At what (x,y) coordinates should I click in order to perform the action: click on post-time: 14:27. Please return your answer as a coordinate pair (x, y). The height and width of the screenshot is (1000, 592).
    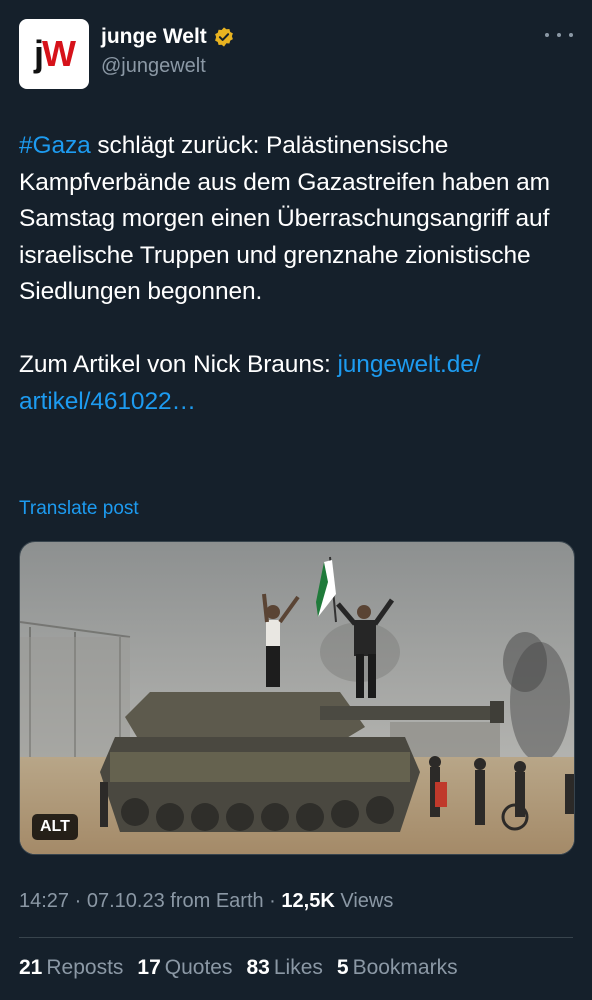
    Looking at the image, I should click on (44, 901).